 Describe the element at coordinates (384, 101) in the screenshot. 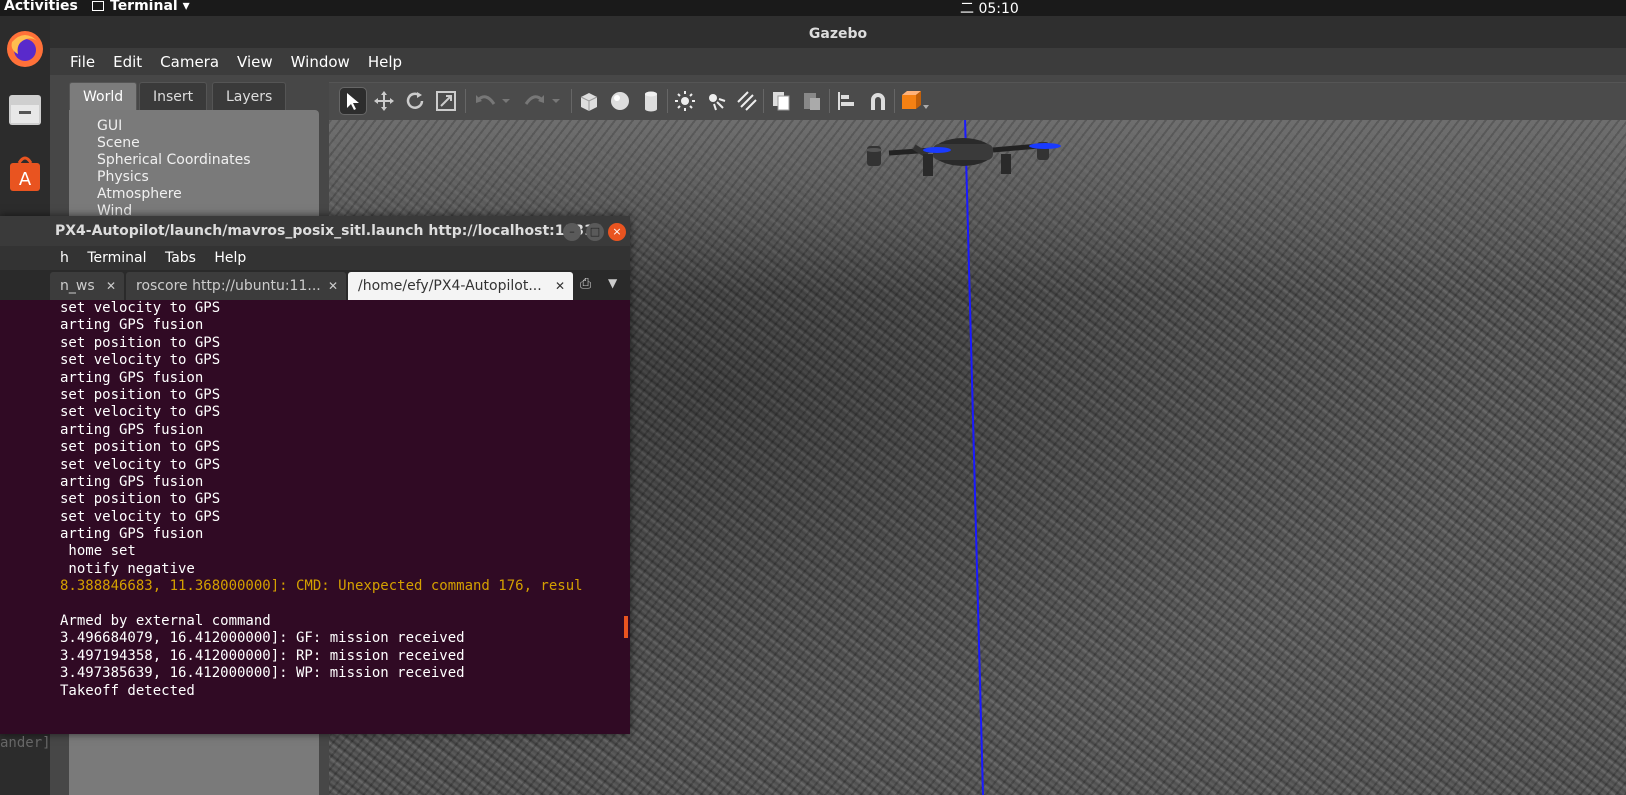

I see `translate-mode-icon` at that location.